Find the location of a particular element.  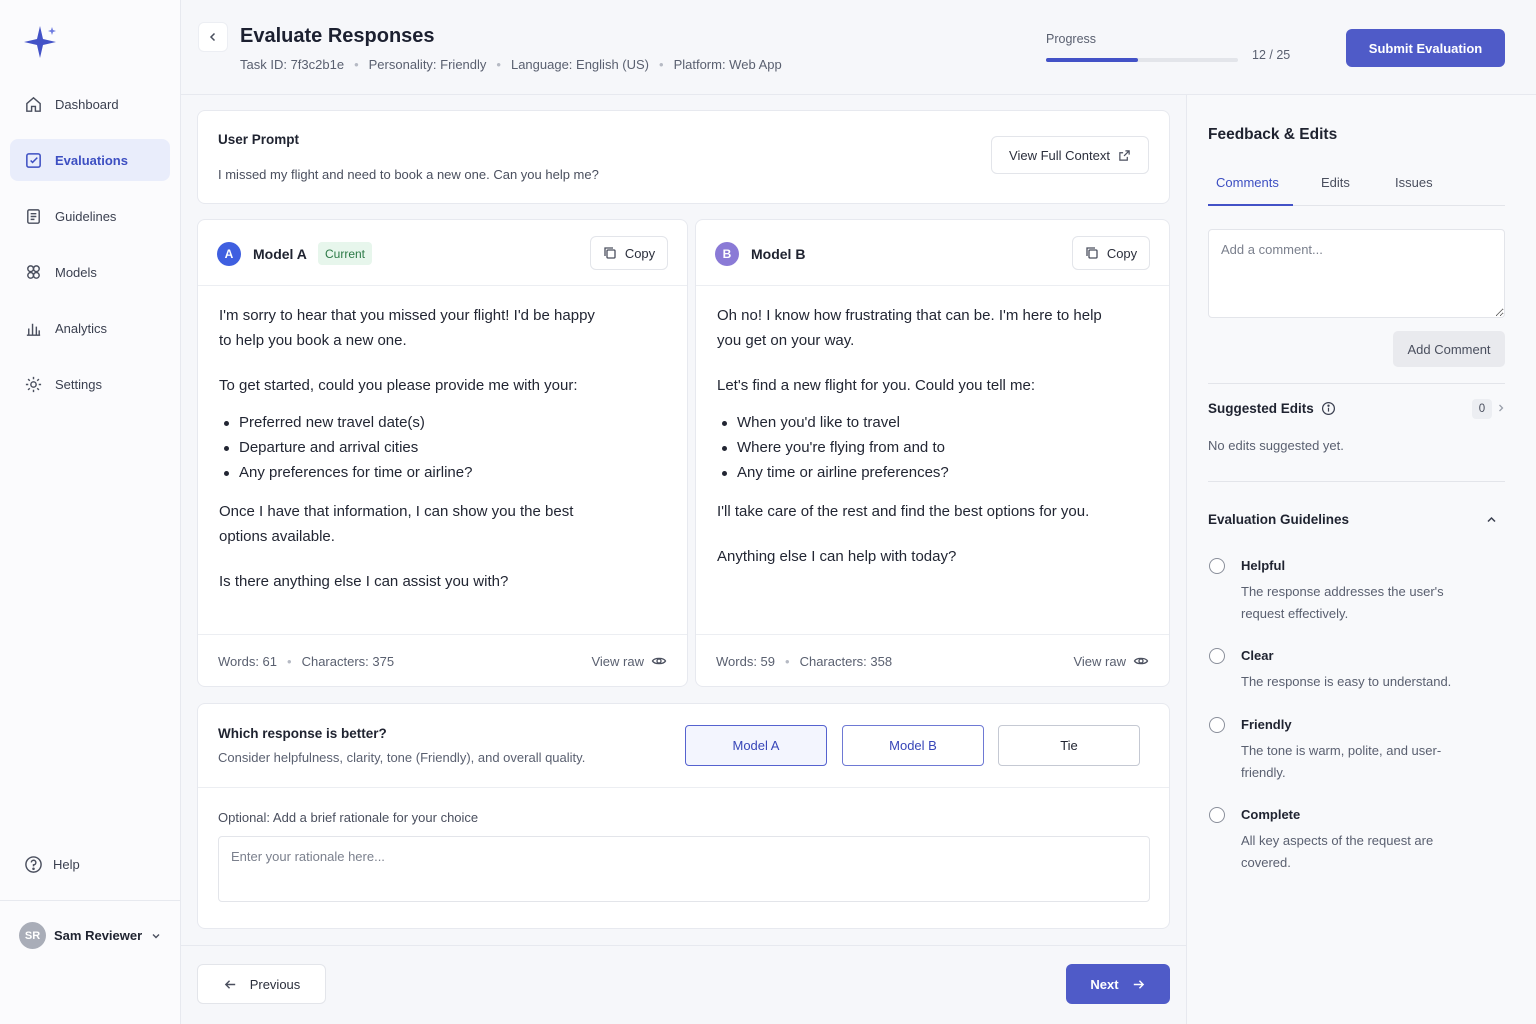

current-tag: Current is located at coordinates (345, 253).